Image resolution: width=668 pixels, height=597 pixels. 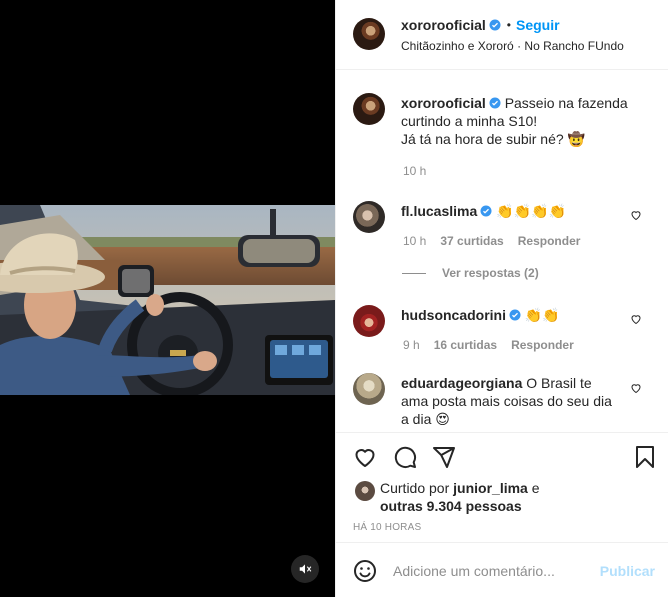 I want to click on likes-count: outras 9.304 pessoas, so click(x=451, y=506).